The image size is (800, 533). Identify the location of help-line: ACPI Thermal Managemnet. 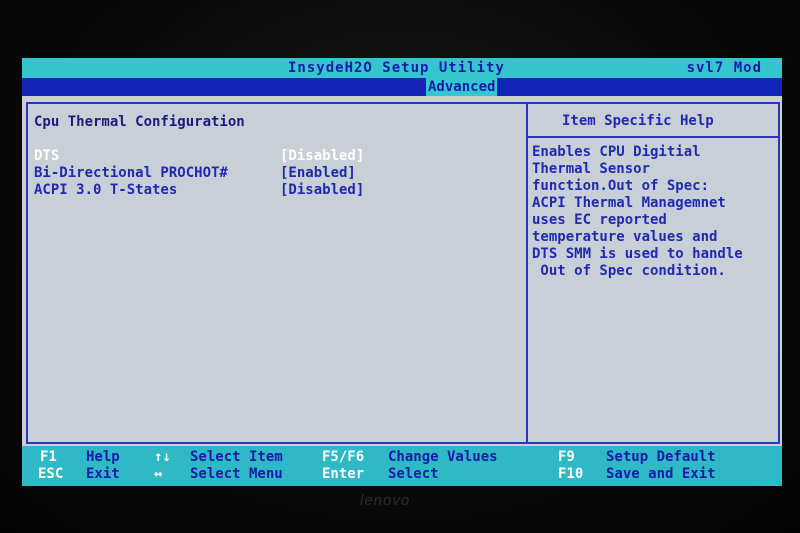
(629, 203).